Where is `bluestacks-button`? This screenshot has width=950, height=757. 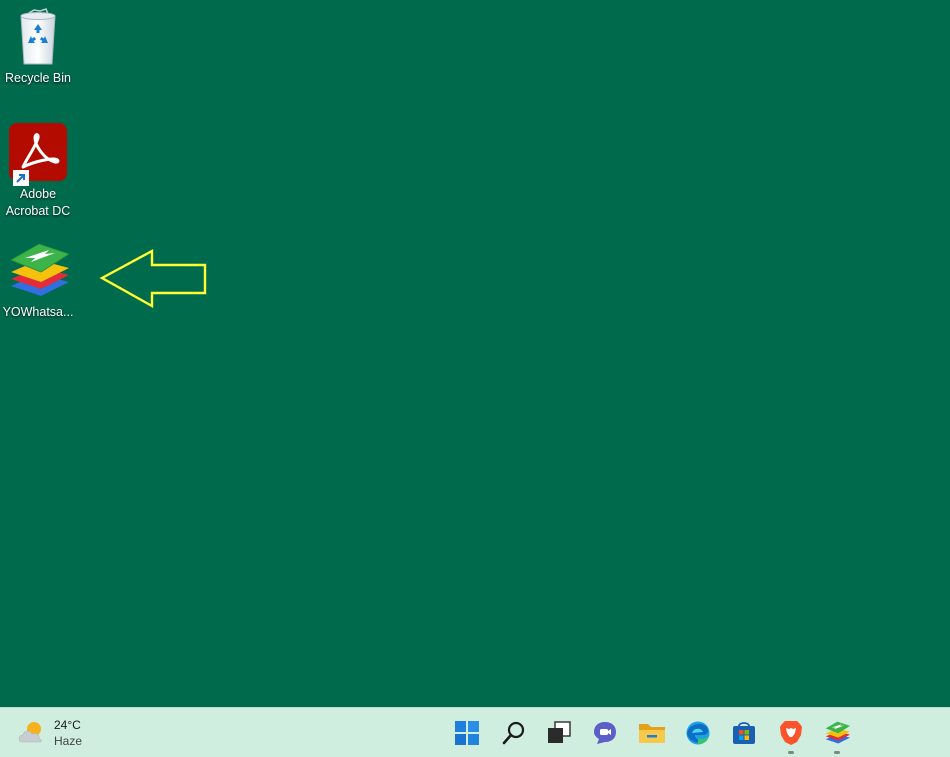
bluestacks-button is located at coordinates (837, 735).